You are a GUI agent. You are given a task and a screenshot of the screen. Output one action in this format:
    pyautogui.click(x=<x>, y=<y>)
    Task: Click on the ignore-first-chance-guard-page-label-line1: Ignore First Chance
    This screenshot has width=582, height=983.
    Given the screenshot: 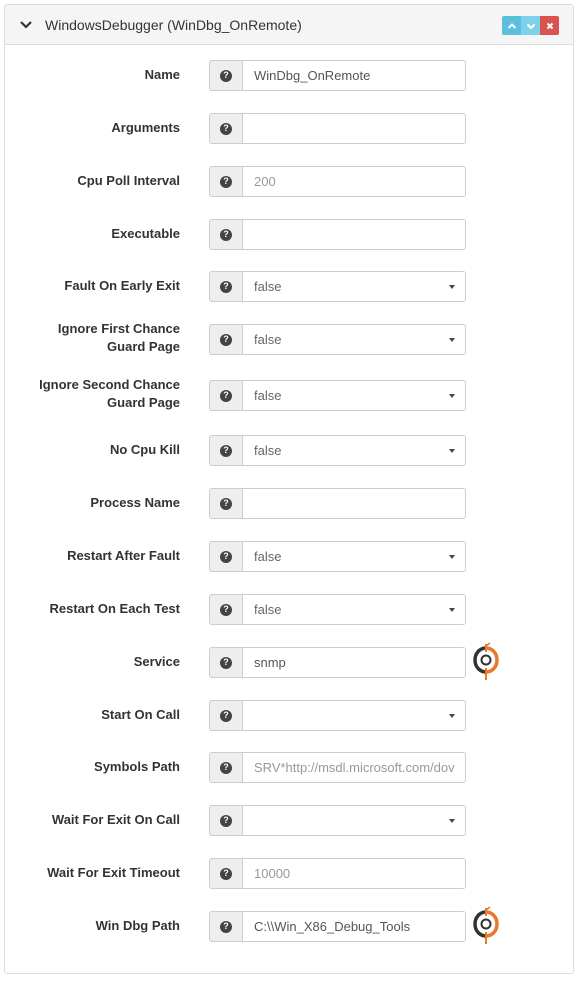 What is the action you would take?
    pyautogui.click(x=118, y=328)
    